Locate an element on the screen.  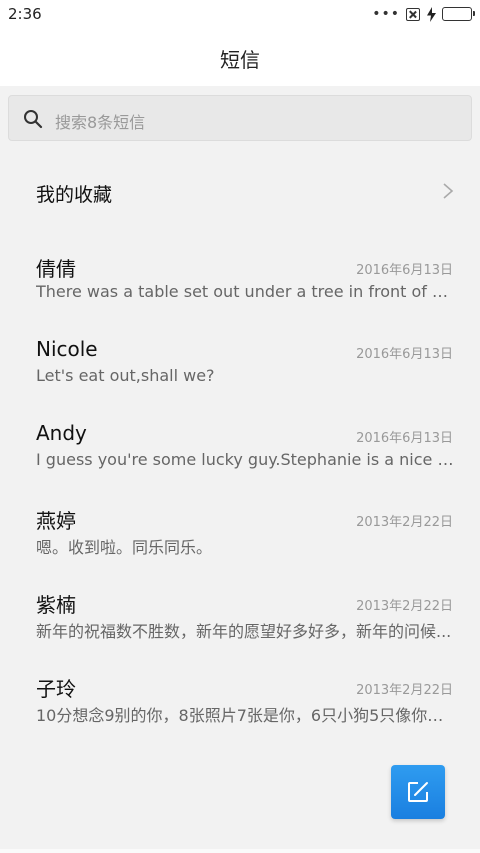
more-dots-icon: ••• is located at coordinates (386, 14).